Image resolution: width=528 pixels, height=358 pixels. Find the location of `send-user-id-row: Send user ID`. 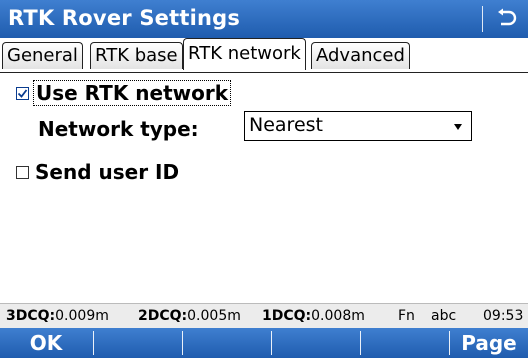

send-user-id-row: Send user ID is located at coordinates (97, 172).